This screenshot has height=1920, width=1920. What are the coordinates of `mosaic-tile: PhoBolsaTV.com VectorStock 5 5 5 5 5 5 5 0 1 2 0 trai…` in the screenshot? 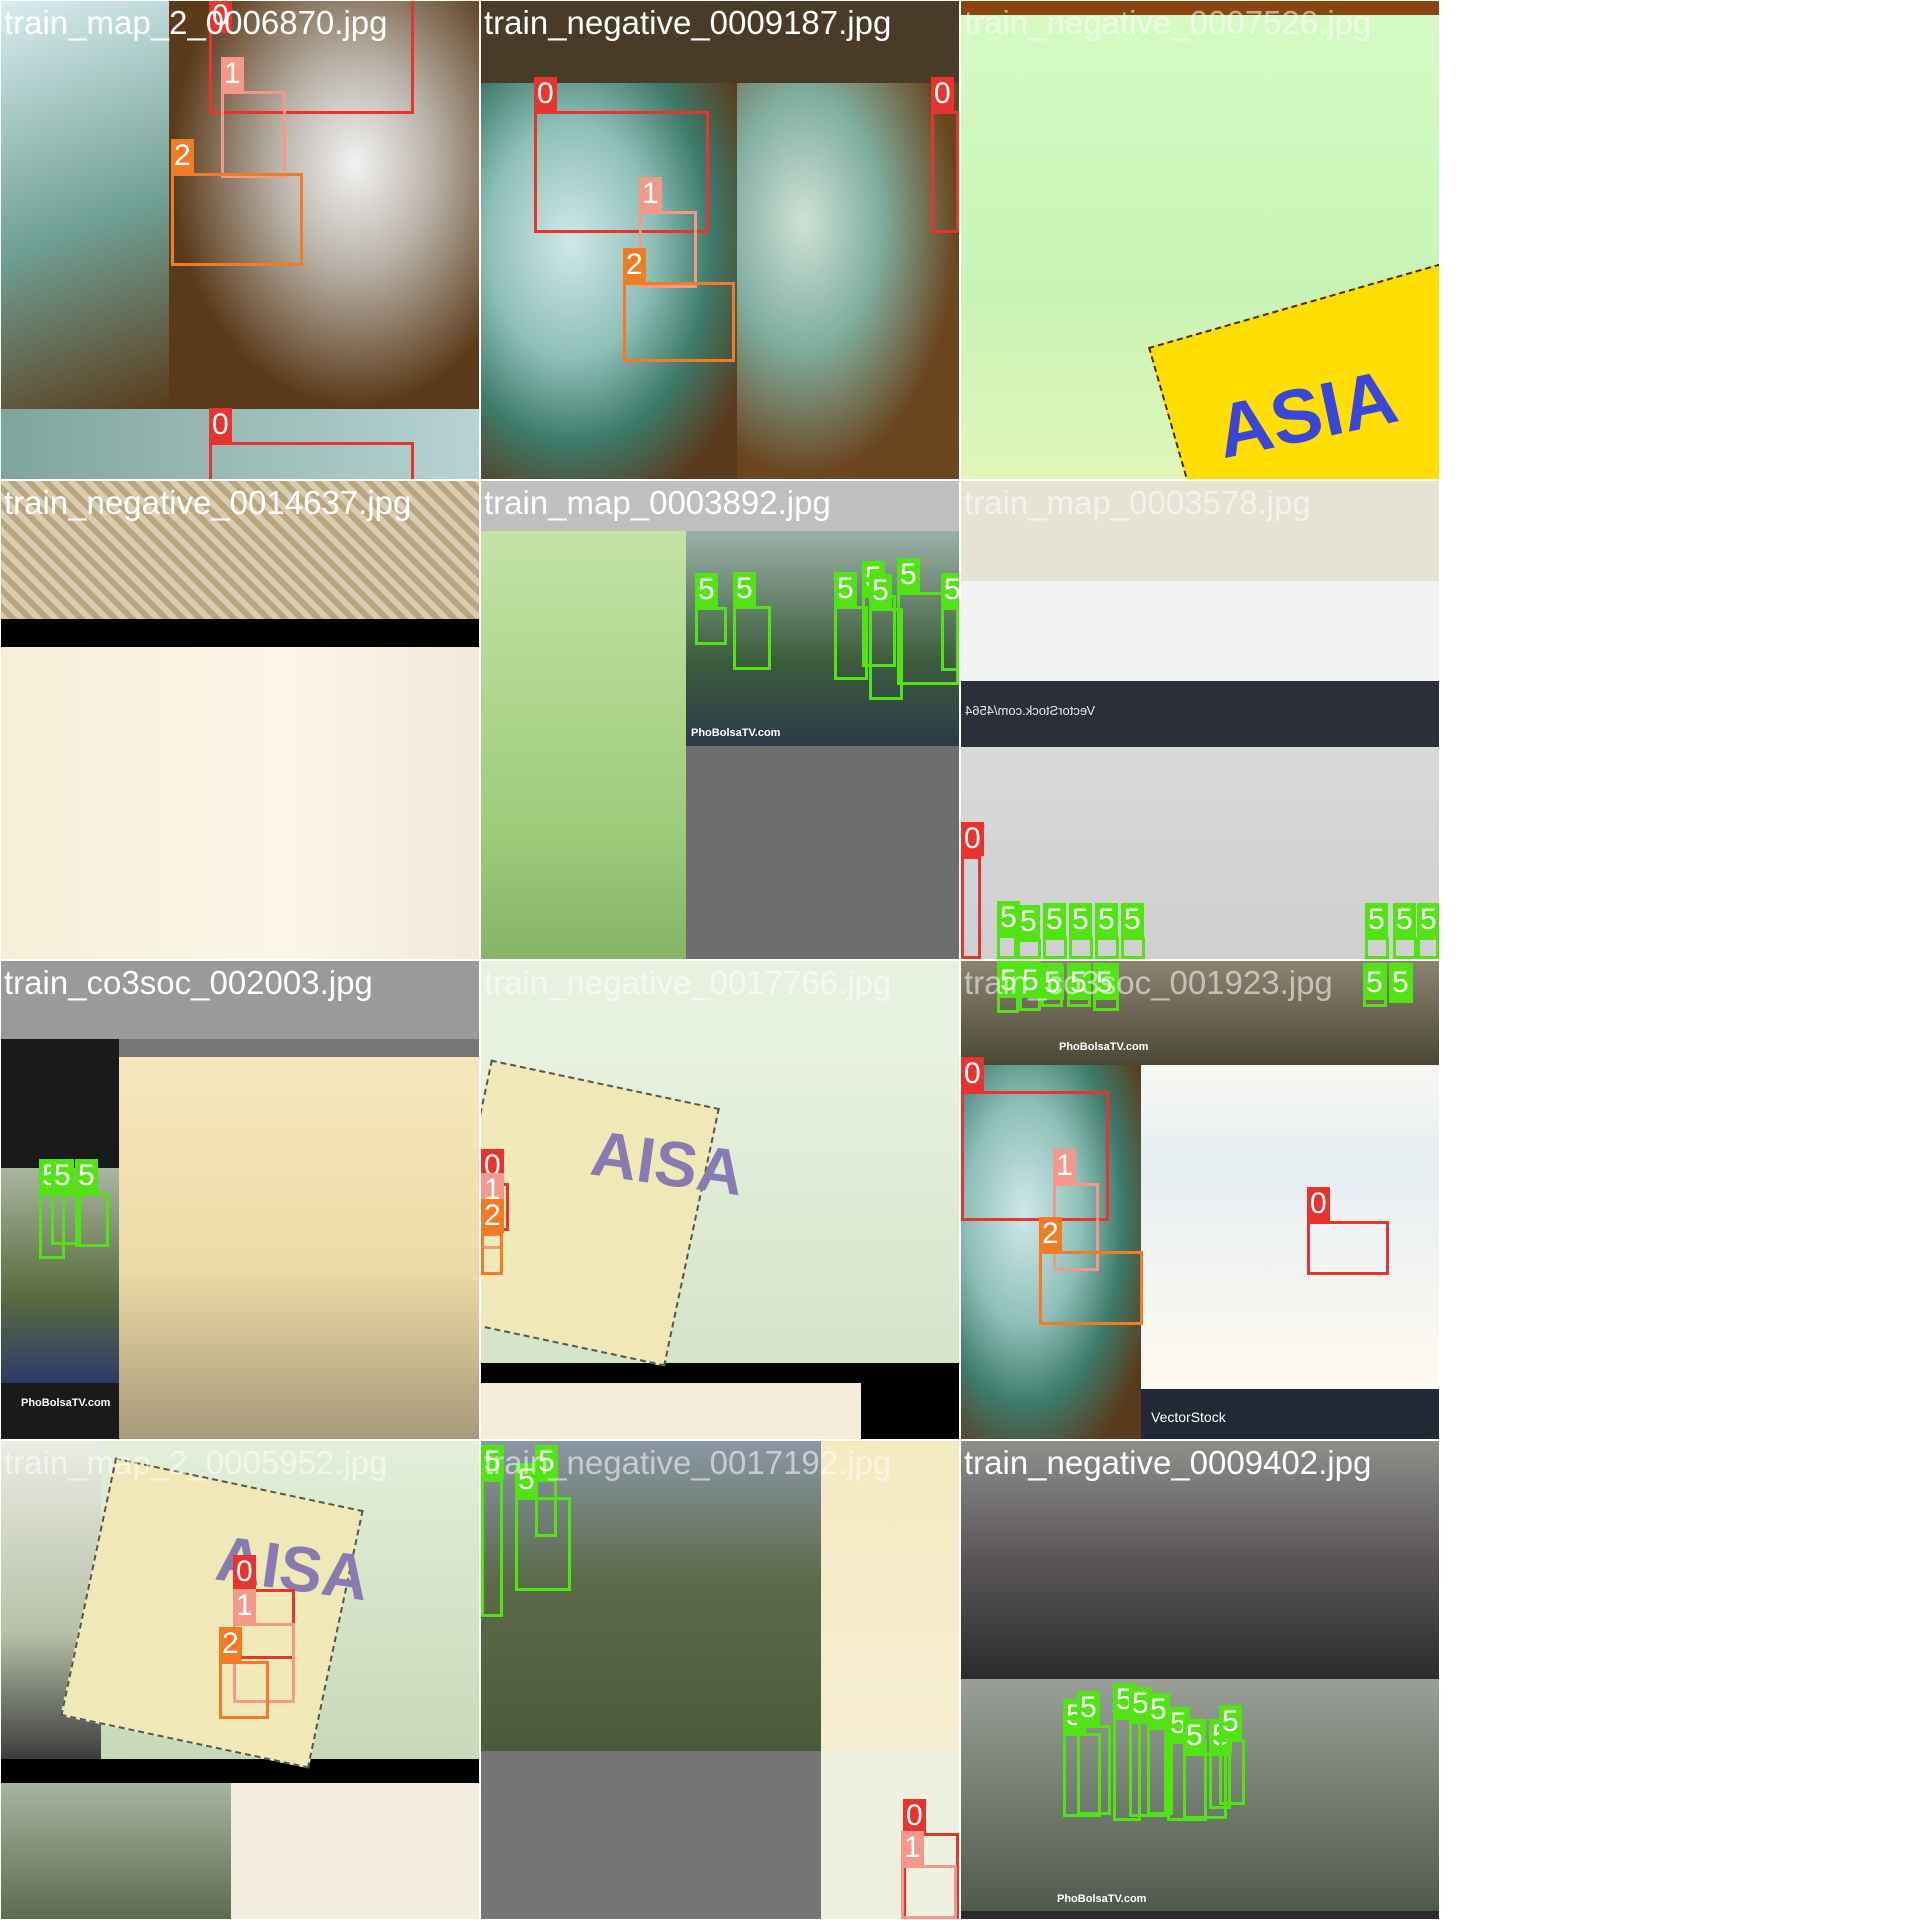 It's located at (1200, 1200).